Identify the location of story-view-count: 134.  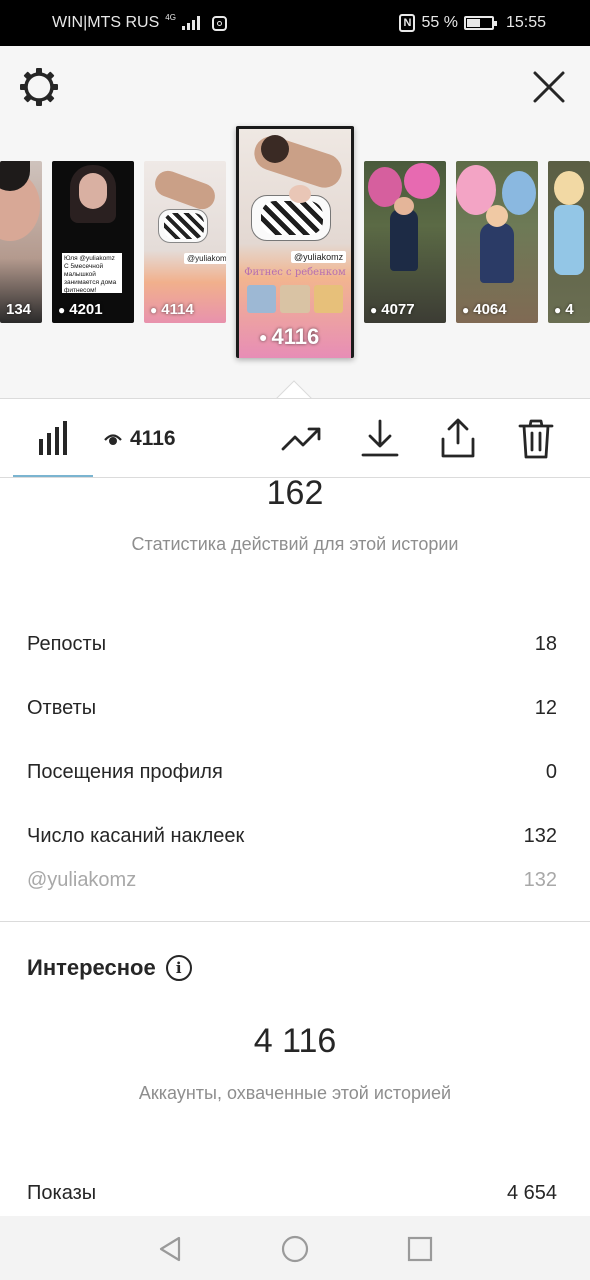
(19, 309).